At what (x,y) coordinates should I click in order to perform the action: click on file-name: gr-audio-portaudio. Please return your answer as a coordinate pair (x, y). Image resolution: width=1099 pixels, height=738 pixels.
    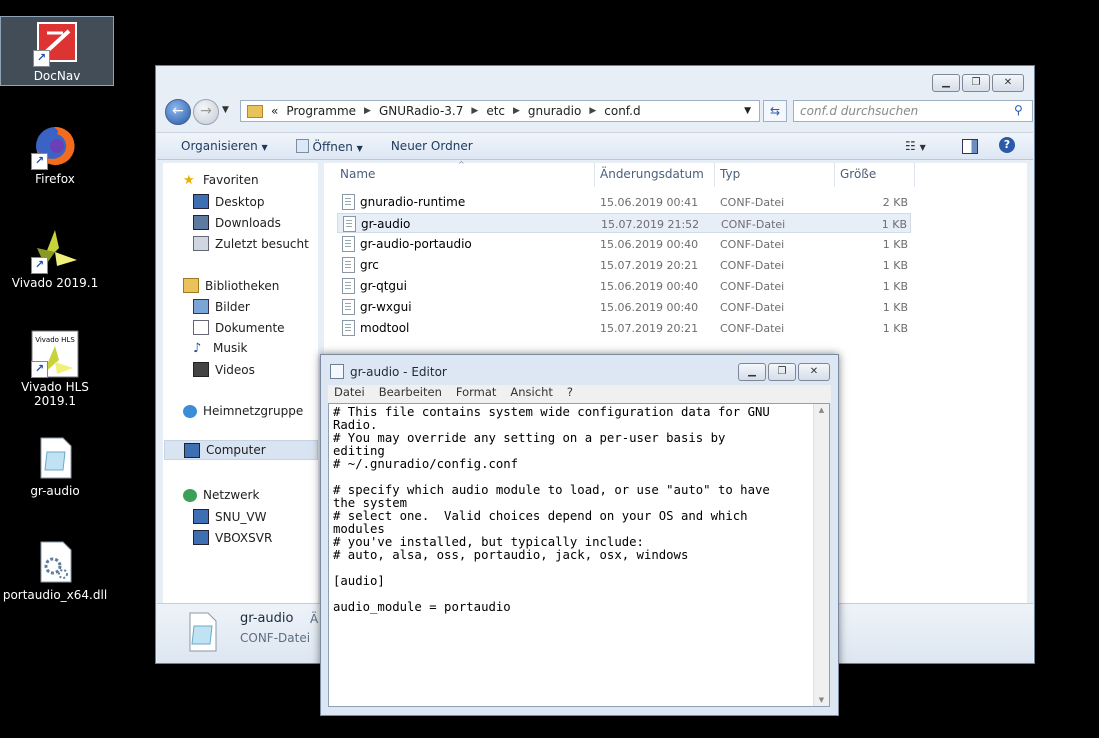
    Looking at the image, I should click on (416, 244).